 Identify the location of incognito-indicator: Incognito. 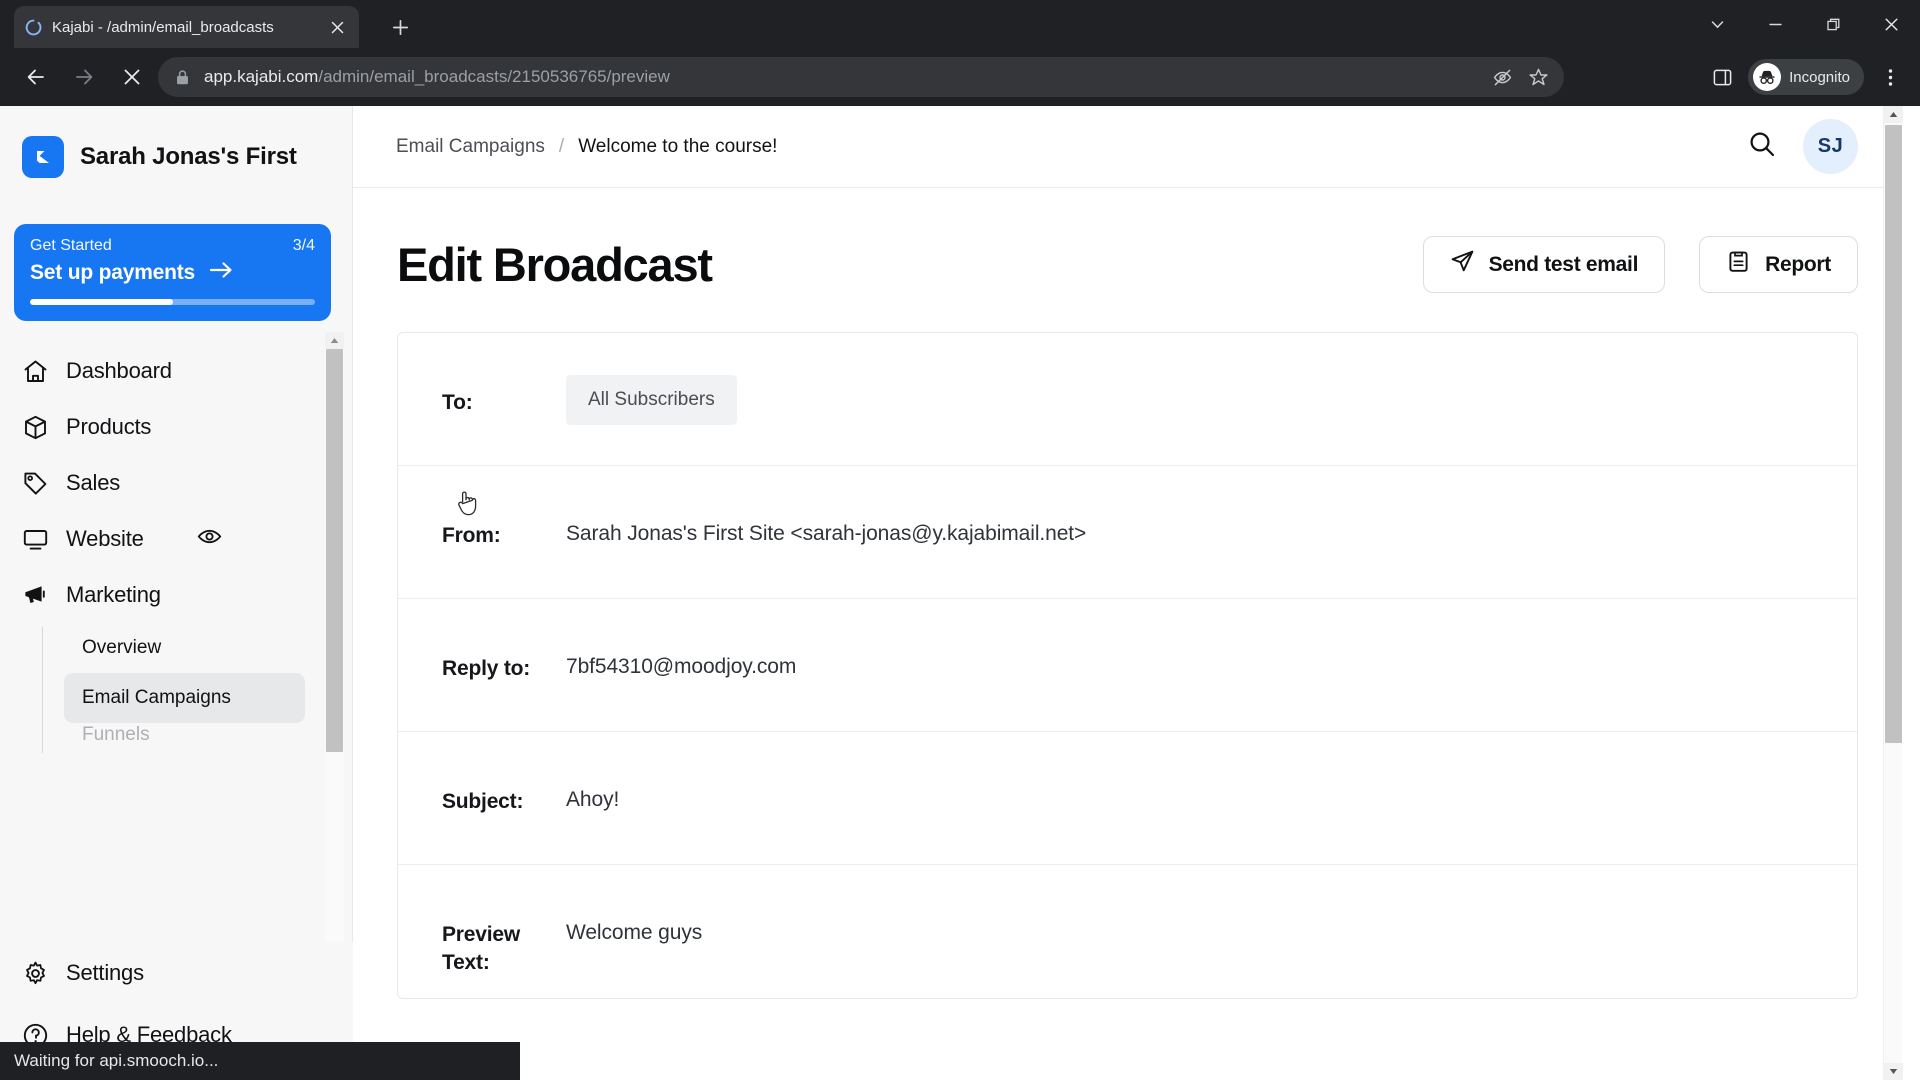
(1806, 77).